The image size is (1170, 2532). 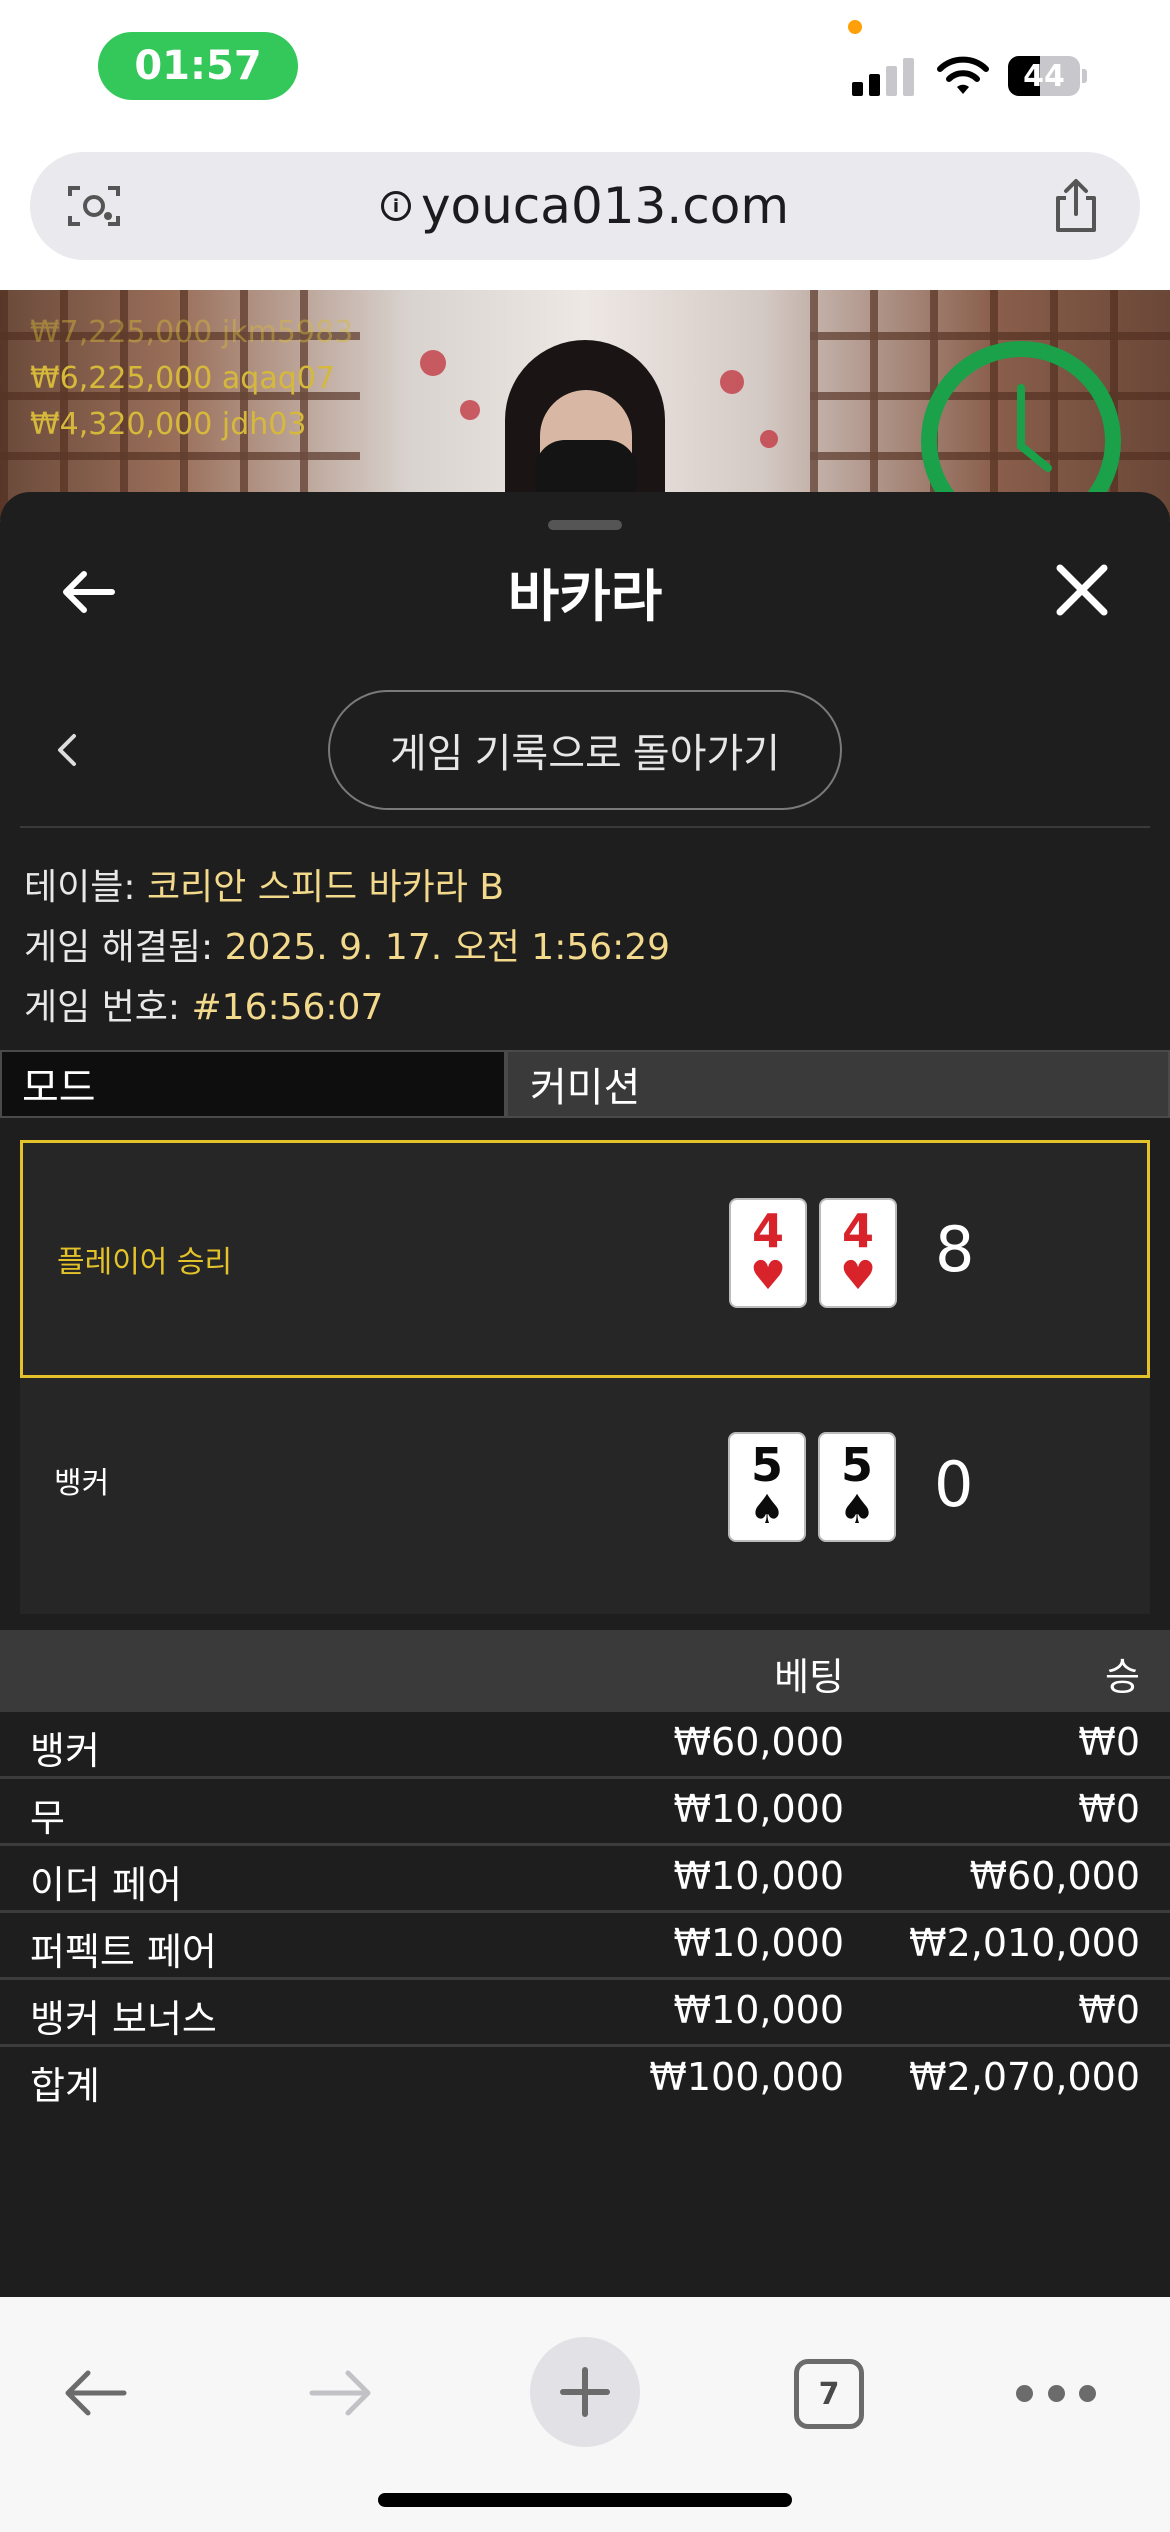 What do you see at coordinates (809, 1677) in the screenshot?
I see `column-bet: 베팅` at bounding box center [809, 1677].